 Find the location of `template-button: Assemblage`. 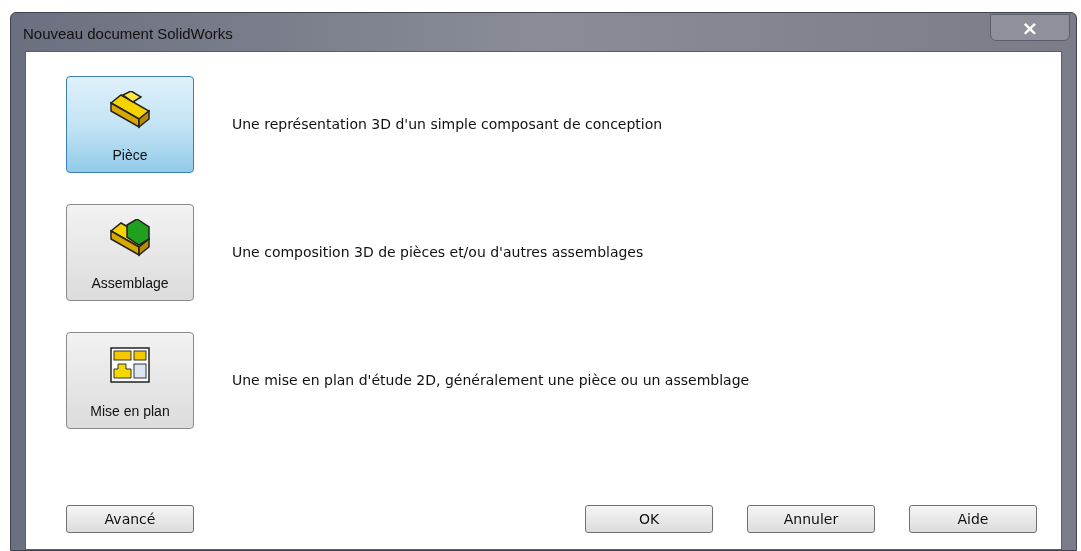

template-button: Assemblage is located at coordinates (130, 252).